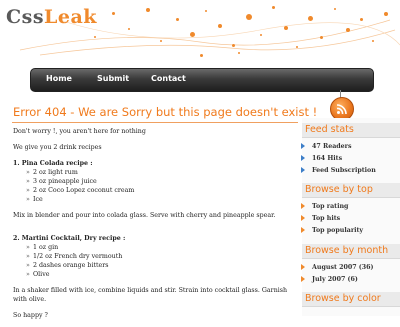 This screenshot has width=400, height=327. I want to click on sidebar-item-feed-subscription: Feed Subscription, so click(338, 170).